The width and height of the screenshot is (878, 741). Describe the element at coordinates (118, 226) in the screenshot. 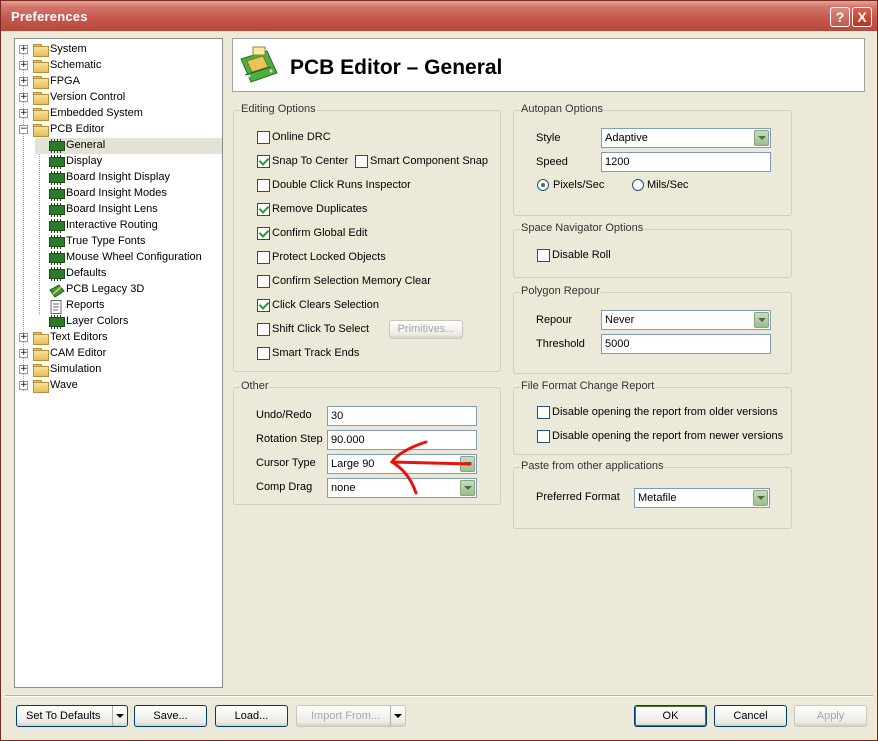

I see `tree-item: Interactive Routing` at that location.